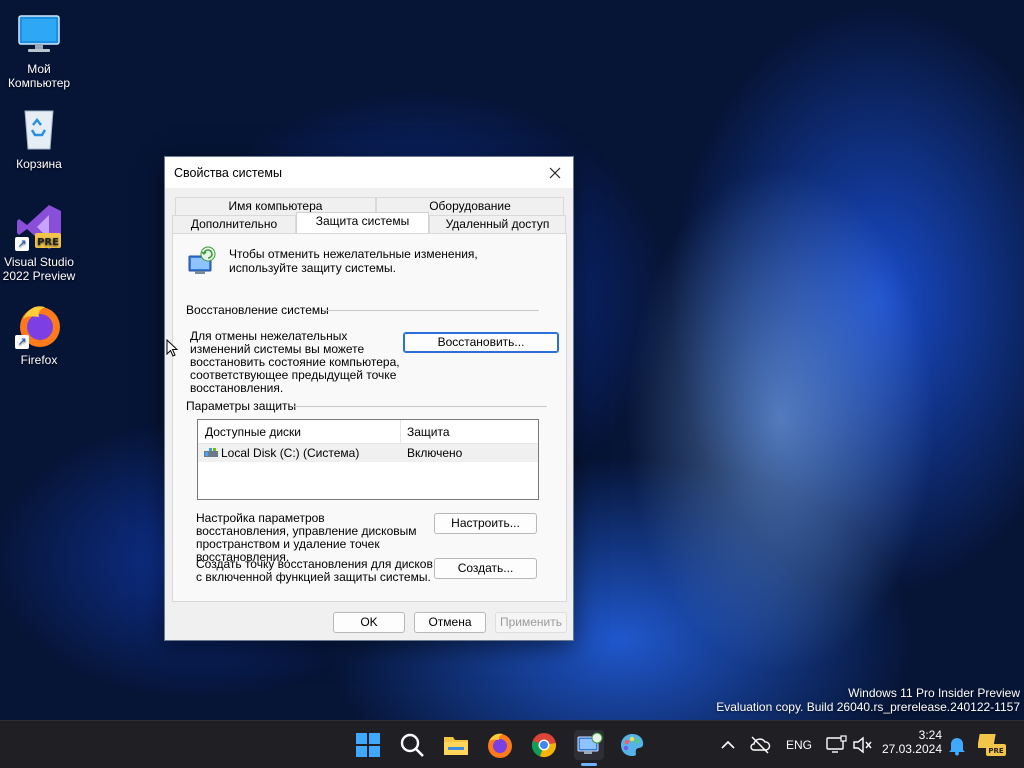 This screenshot has width=1024, height=768. Describe the element at coordinates (228, 172) in the screenshot. I see `dialog-title: Свойства системы` at that location.